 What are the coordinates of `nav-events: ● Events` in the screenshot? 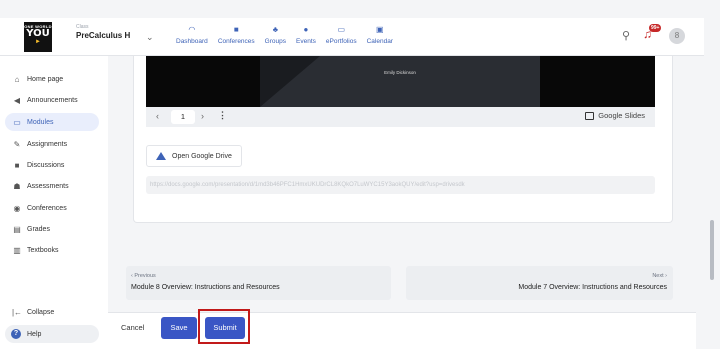 It's located at (306, 34).